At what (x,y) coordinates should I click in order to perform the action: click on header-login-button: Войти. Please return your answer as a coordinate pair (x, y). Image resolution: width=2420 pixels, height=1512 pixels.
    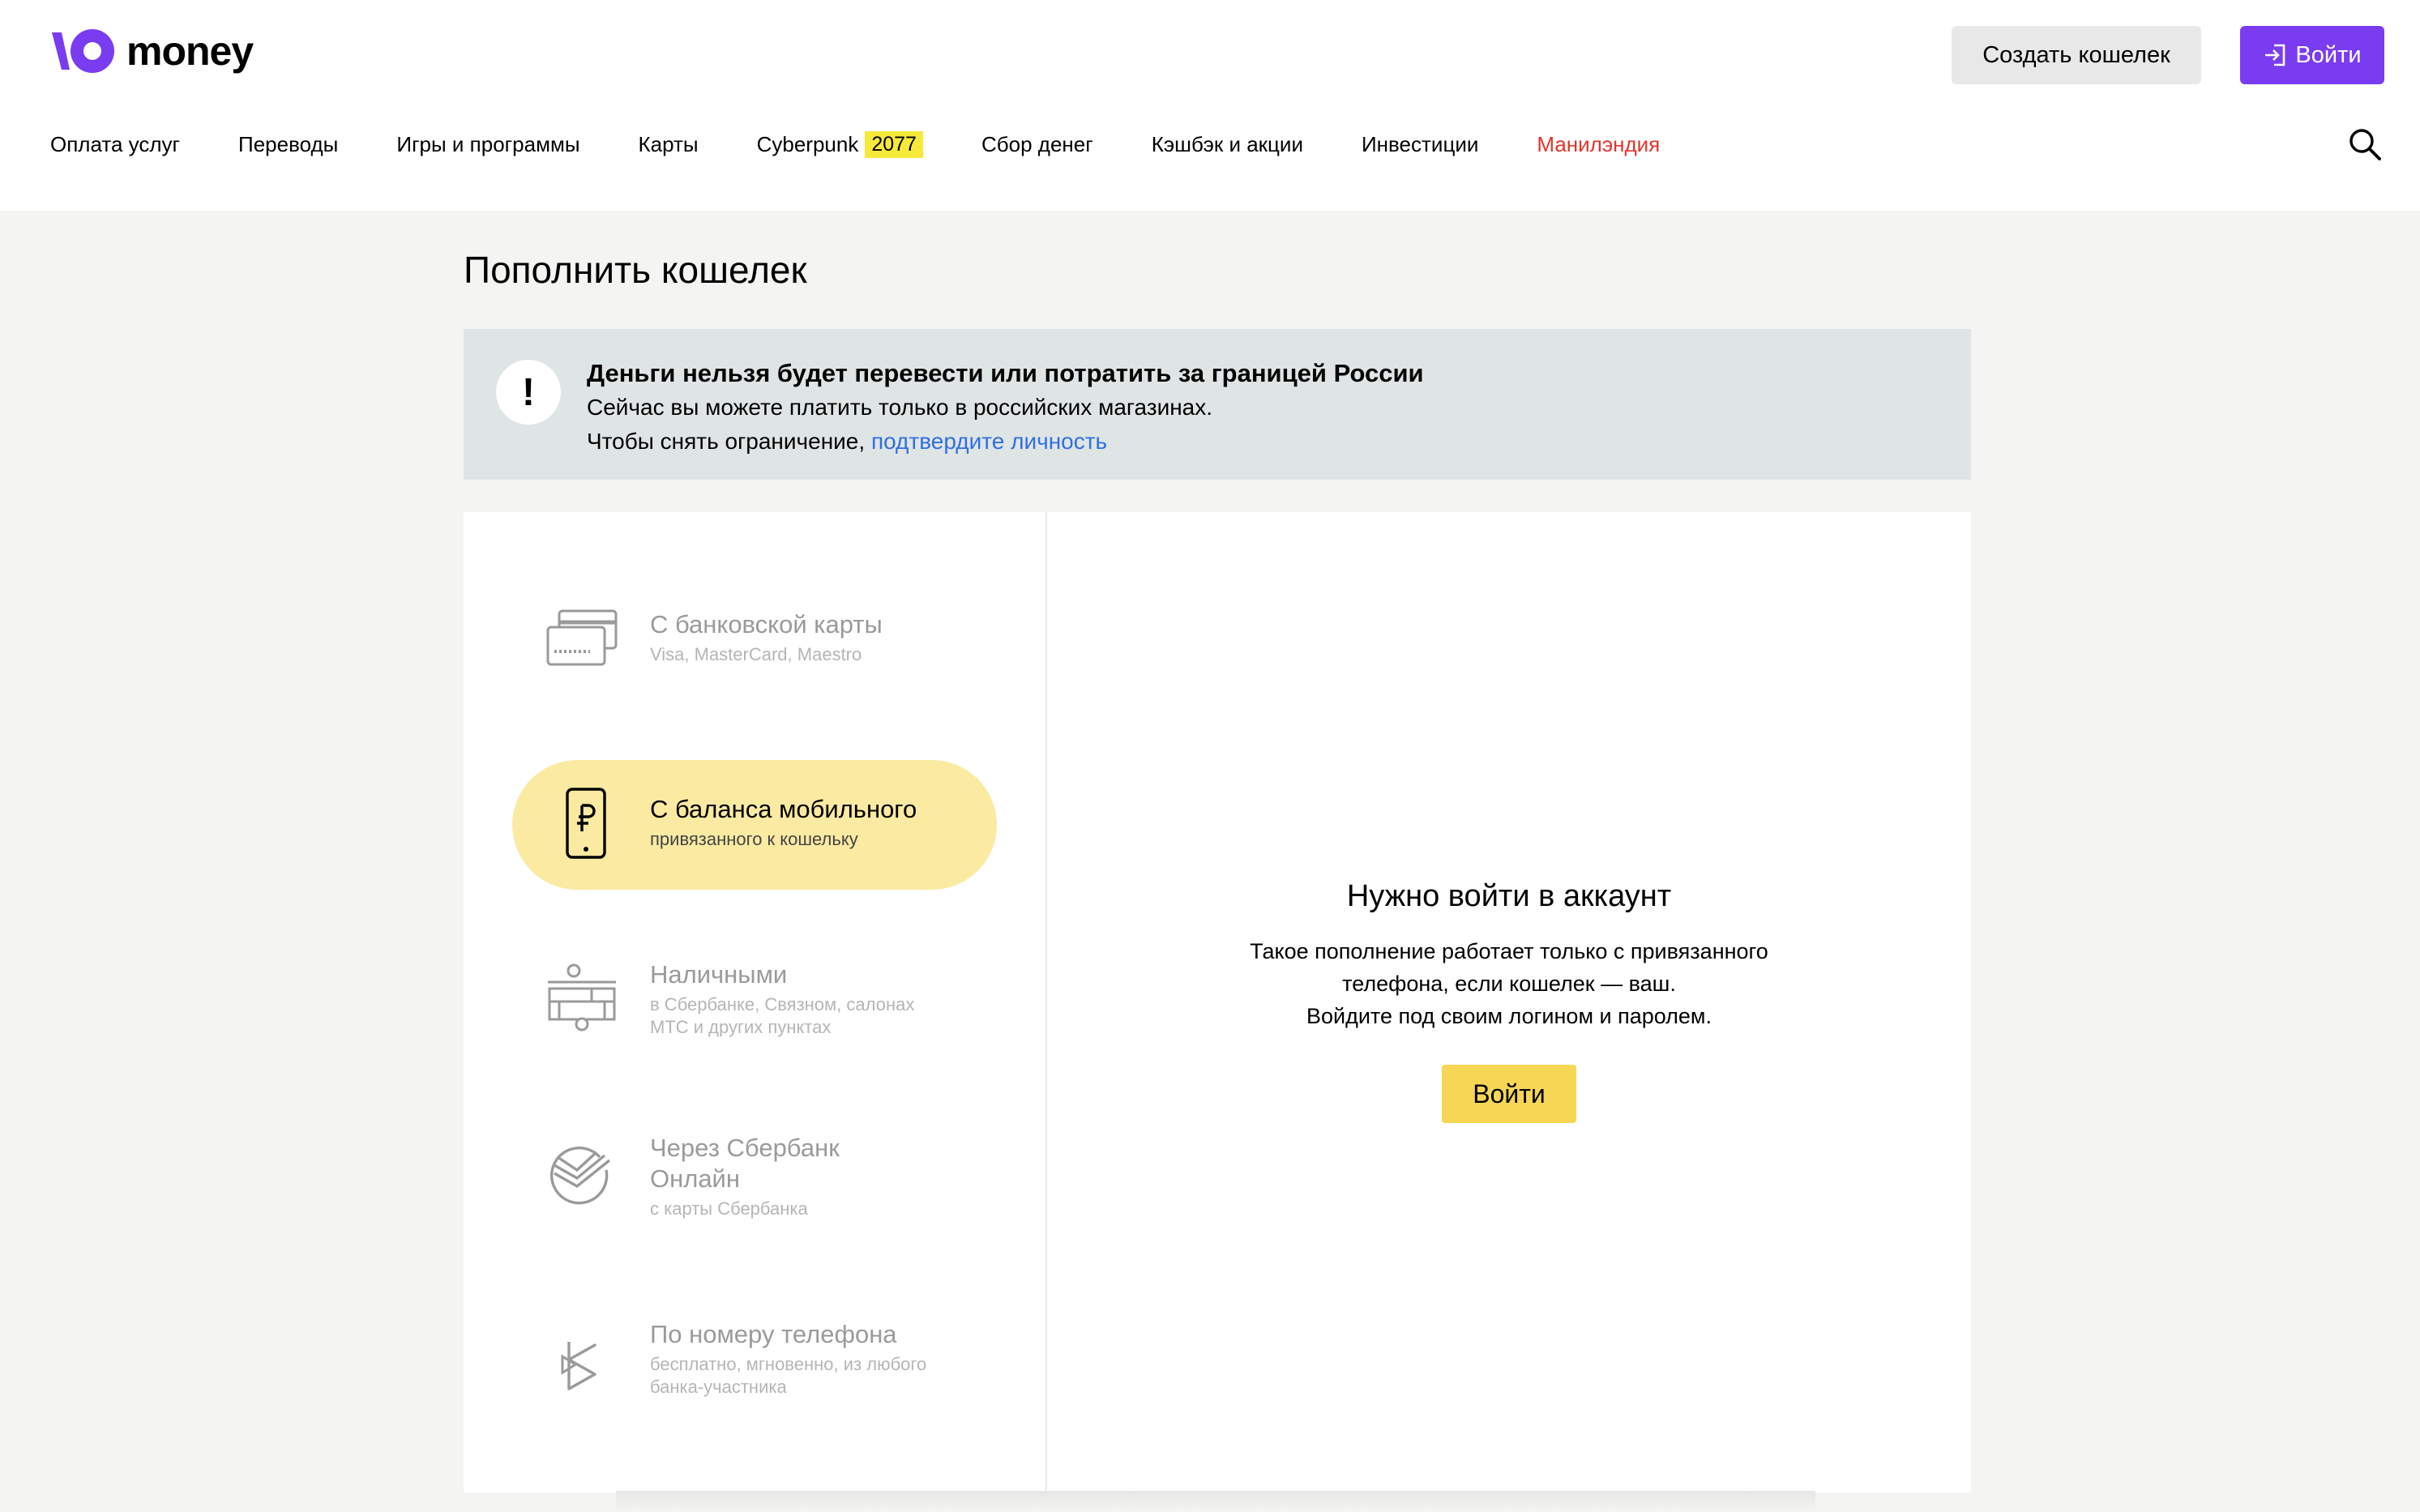
    Looking at the image, I should click on (2312, 55).